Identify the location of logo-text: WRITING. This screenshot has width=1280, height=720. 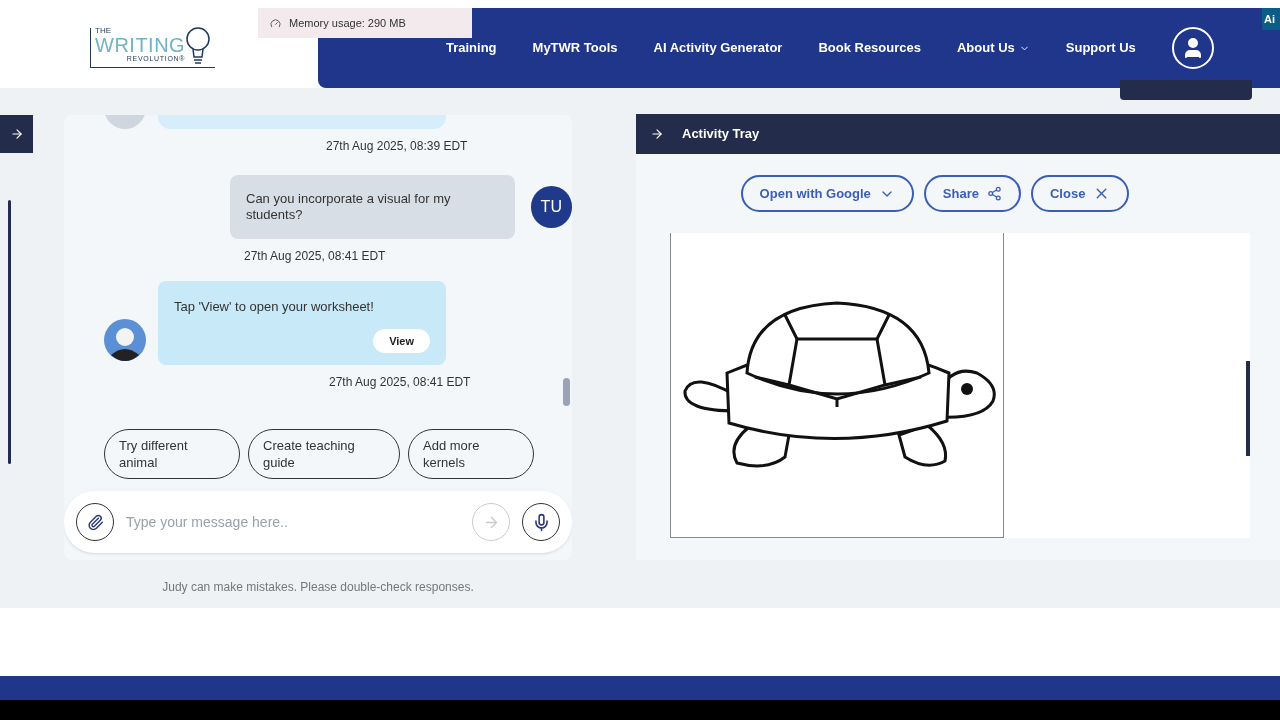
(140, 45).